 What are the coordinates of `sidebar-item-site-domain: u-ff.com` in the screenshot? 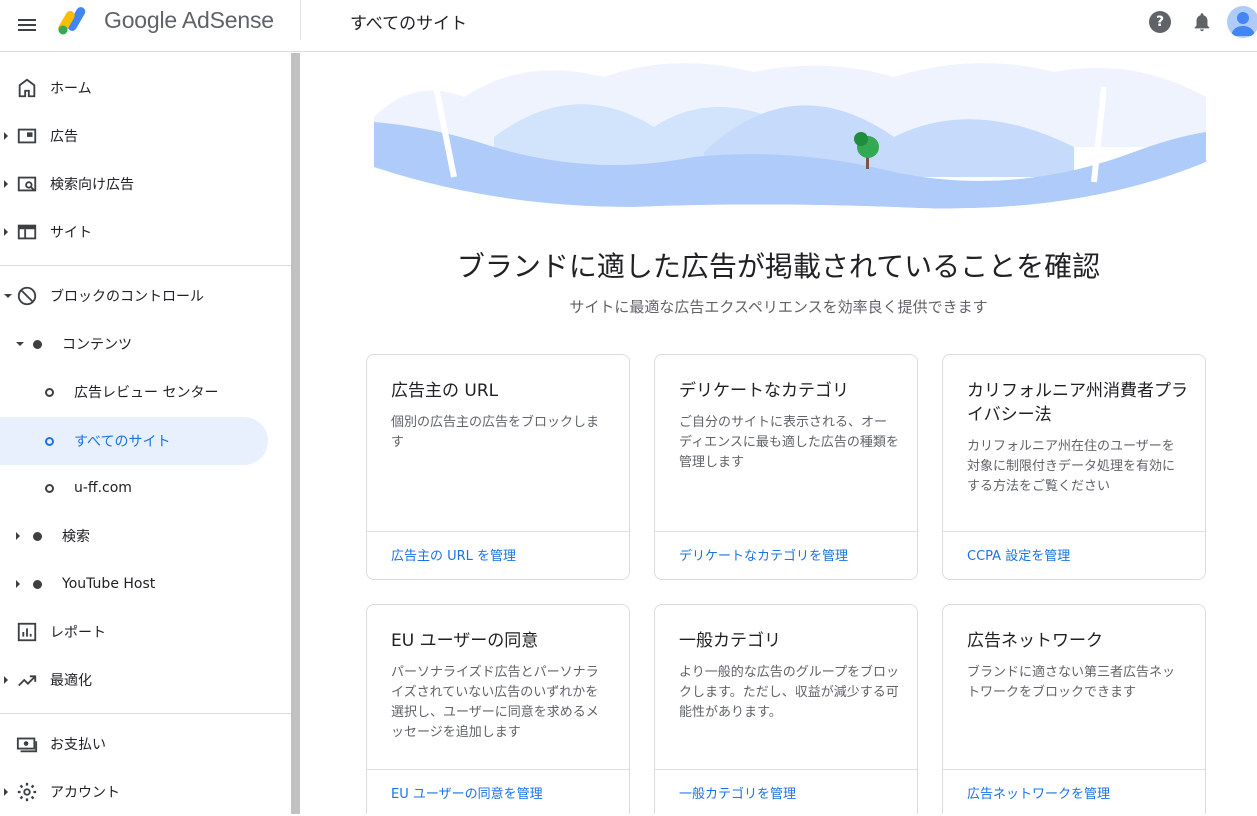 It's located at (146, 488).